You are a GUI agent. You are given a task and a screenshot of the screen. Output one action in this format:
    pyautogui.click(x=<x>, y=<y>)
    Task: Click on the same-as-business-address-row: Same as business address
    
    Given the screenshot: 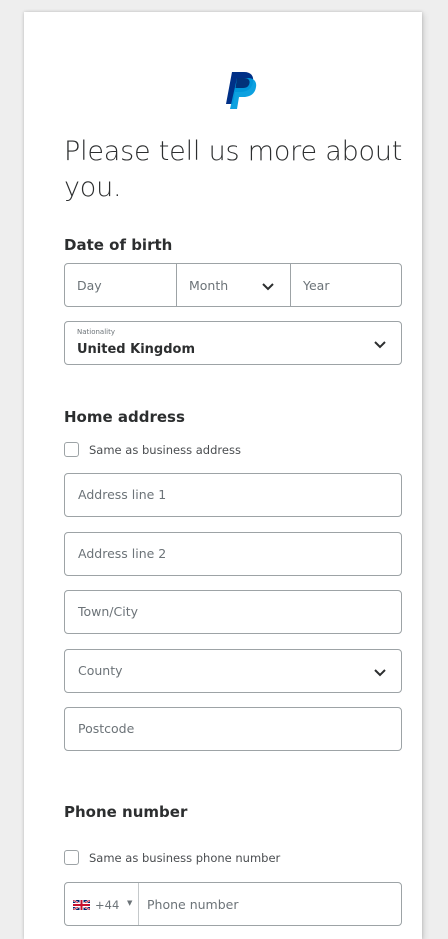 What is the action you would take?
    pyautogui.click(x=152, y=449)
    